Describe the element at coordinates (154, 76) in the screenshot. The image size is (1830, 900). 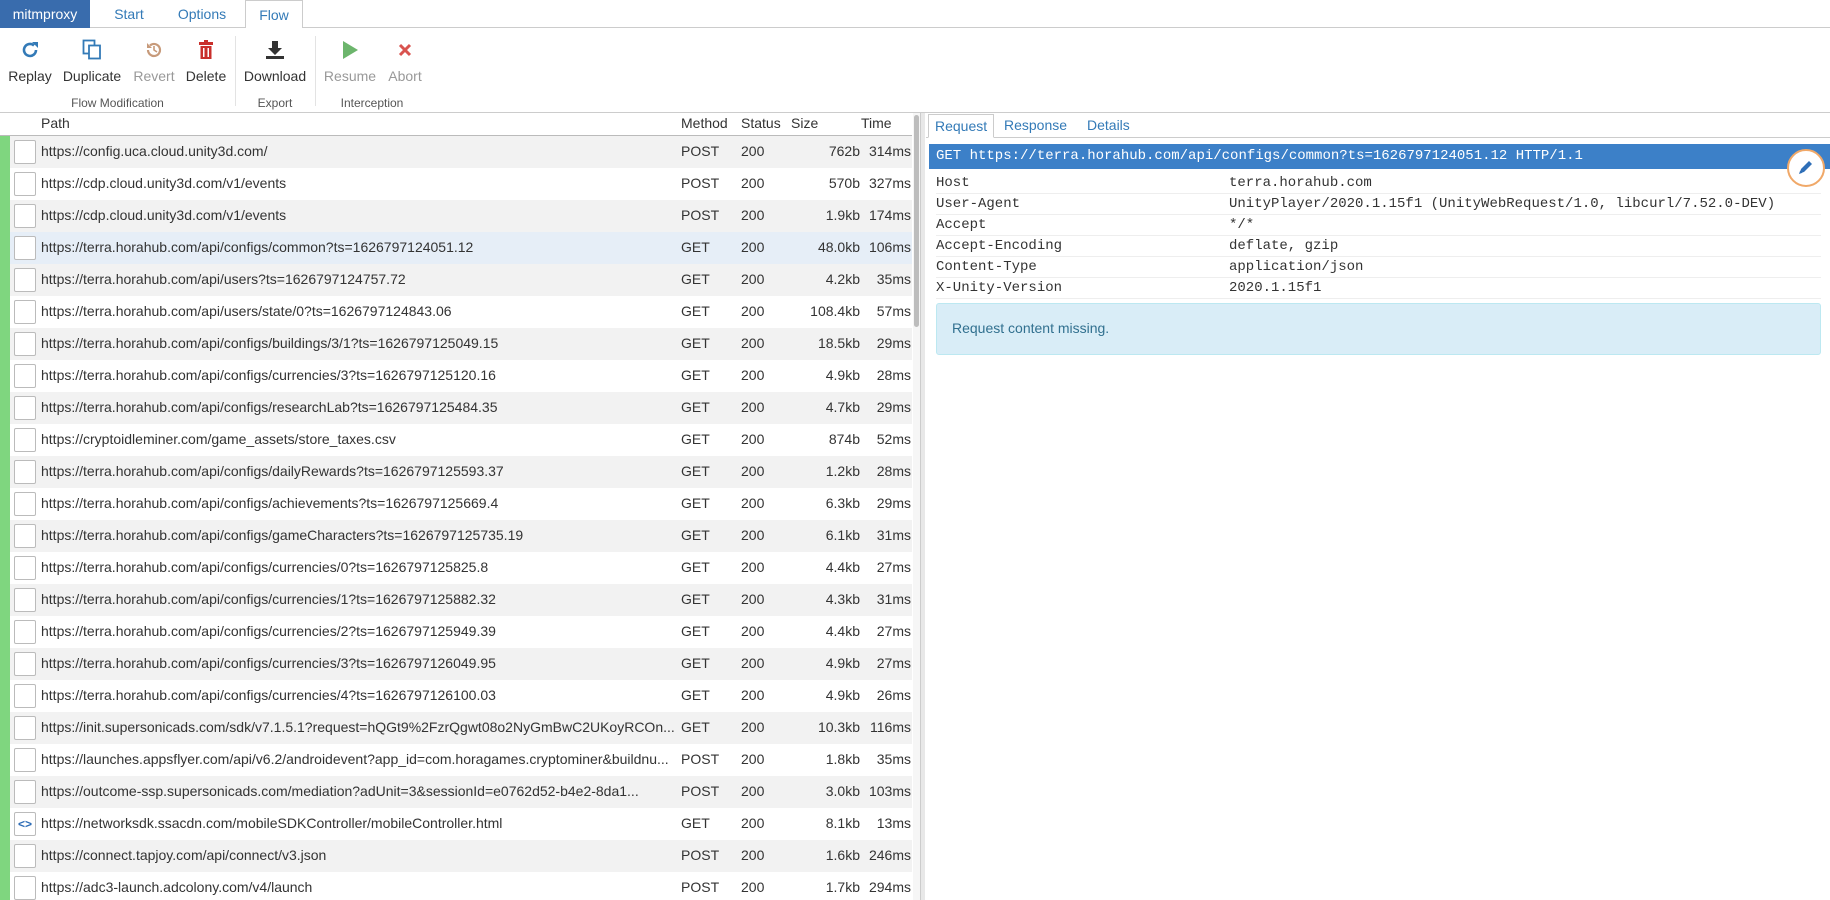
I see `revert-label: Revert` at that location.